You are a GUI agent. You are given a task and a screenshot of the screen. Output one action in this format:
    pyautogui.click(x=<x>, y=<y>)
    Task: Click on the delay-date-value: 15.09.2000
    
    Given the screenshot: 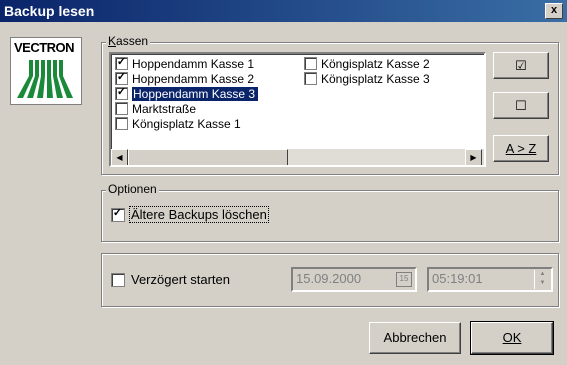 What is the action you would take?
    pyautogui.click(x=329, y=278)
    